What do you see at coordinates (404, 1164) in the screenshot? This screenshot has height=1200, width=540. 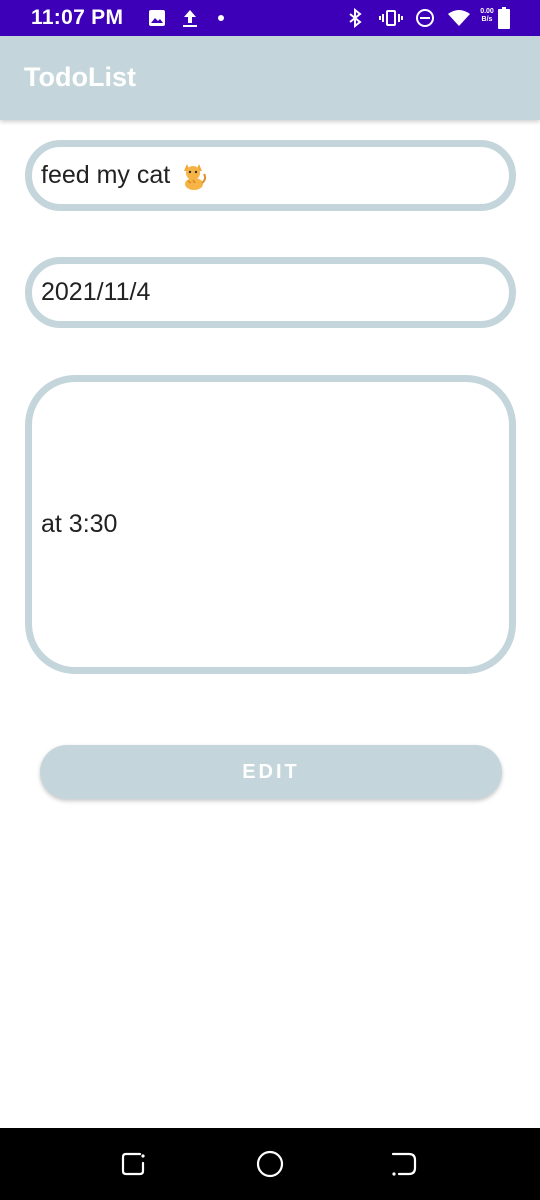 I see `back-icon` at bounding box center [404, 1164].